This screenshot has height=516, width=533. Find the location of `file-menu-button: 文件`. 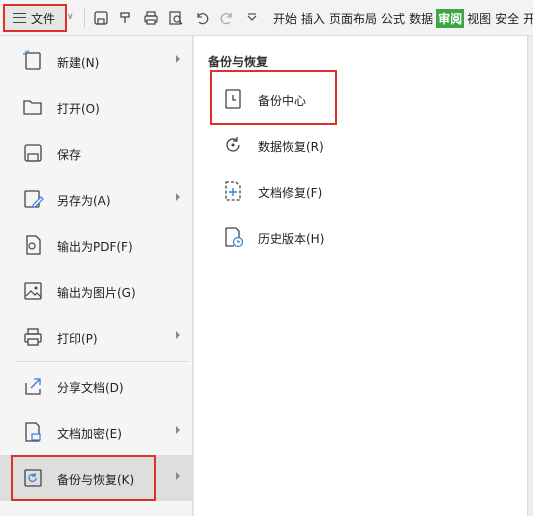

file-menu-button: 文件 is located at coordinates (35, 18).